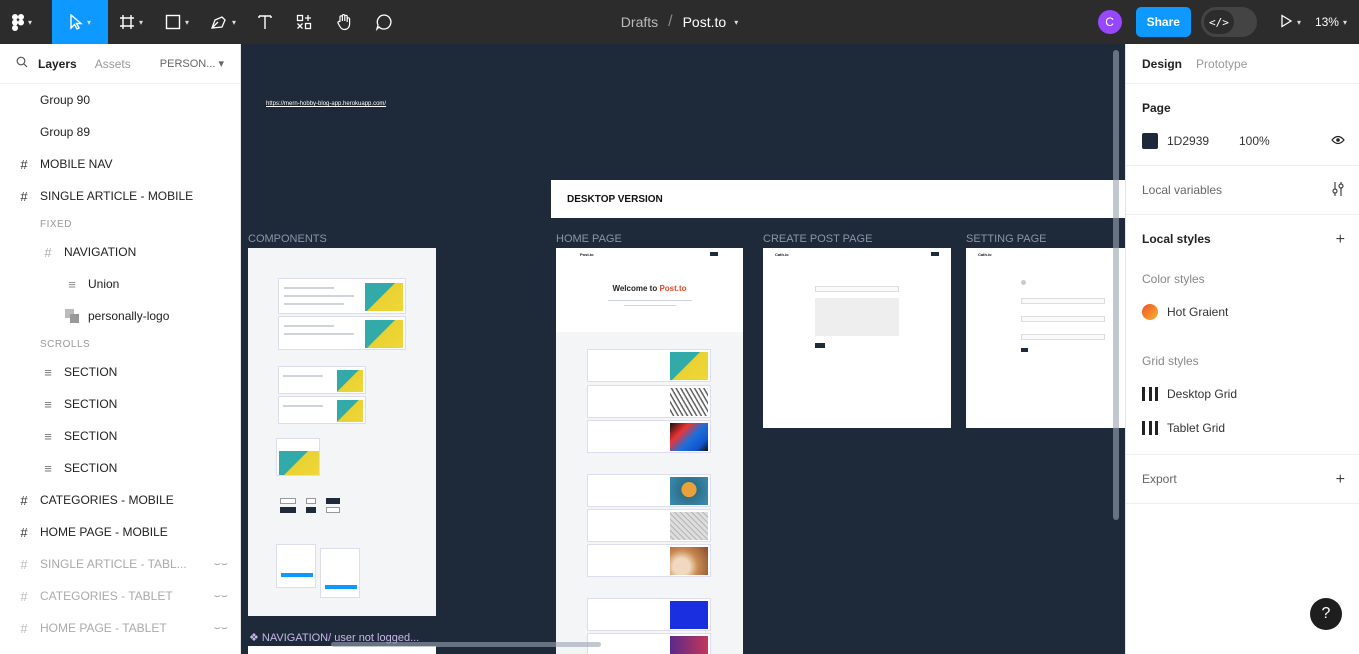  Describe the element at coordinates (1340, 480) in the screenshot. I see `add-export-icon: +` at that location.